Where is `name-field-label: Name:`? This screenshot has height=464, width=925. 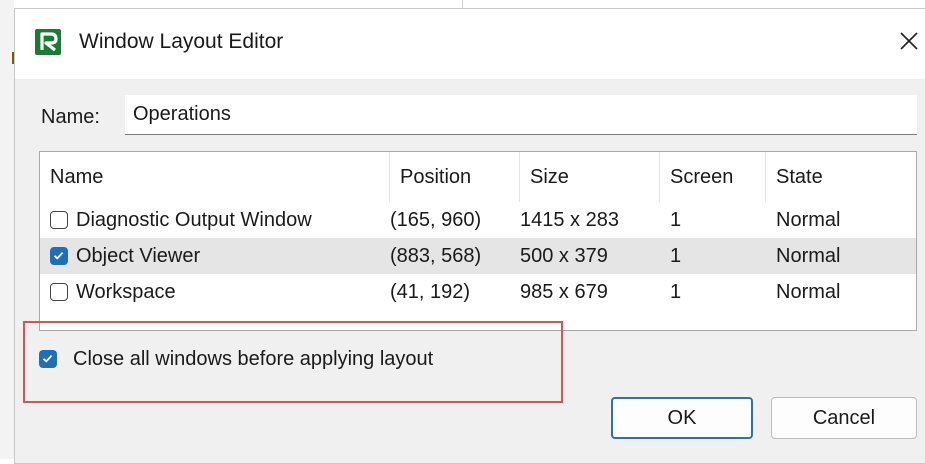 name-field-label: Name: is located at coordinates (70, 117).